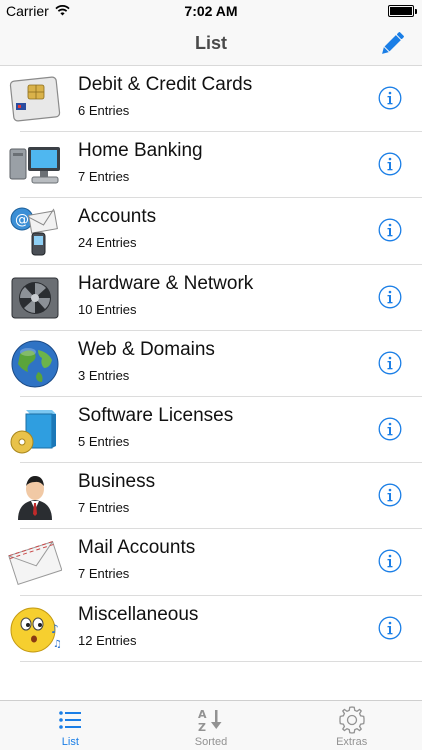  I want to click on list-item-accounts: @ Accounts 24 Entries, so click(211, 231).